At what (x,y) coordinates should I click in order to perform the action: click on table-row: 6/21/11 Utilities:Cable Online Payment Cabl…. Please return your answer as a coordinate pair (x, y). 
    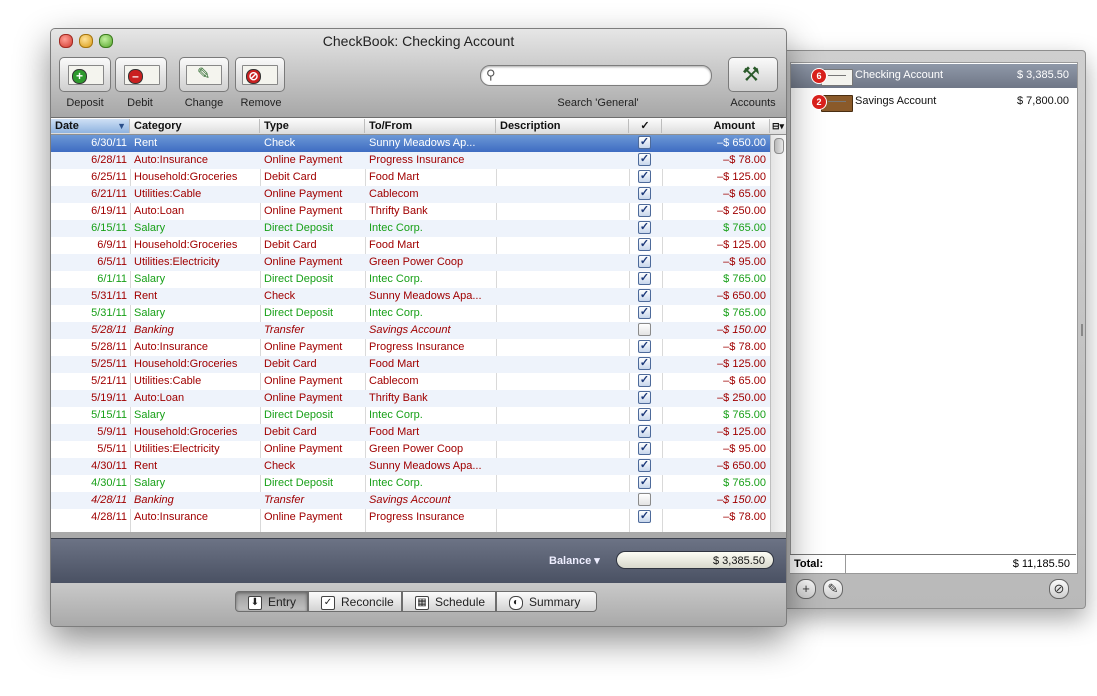
    Looking at the image, I should click on (410, 194).